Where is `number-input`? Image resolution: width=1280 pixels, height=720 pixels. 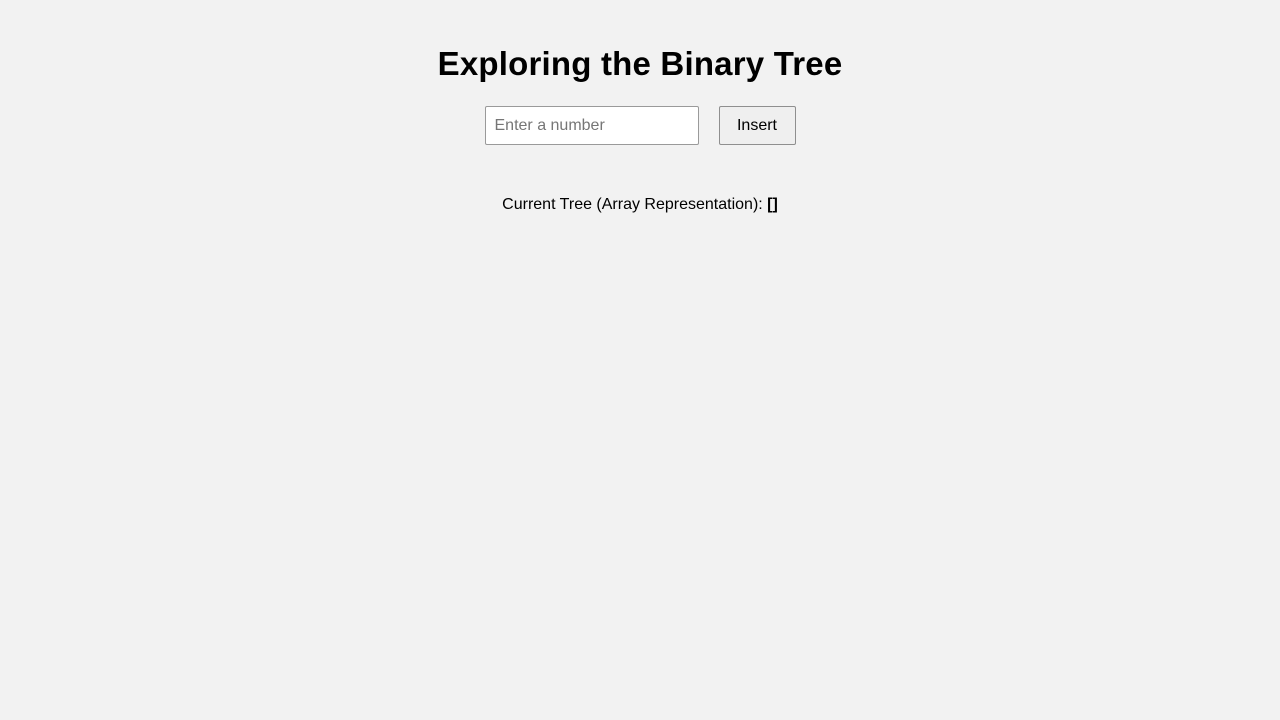
number-input is located at coordinates (591, 125).